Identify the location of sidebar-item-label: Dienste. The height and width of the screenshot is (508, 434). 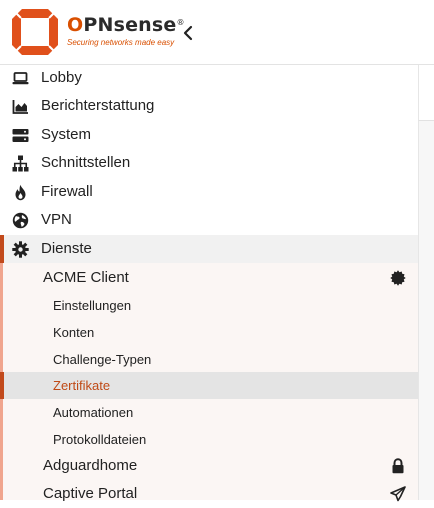
(66, 248).